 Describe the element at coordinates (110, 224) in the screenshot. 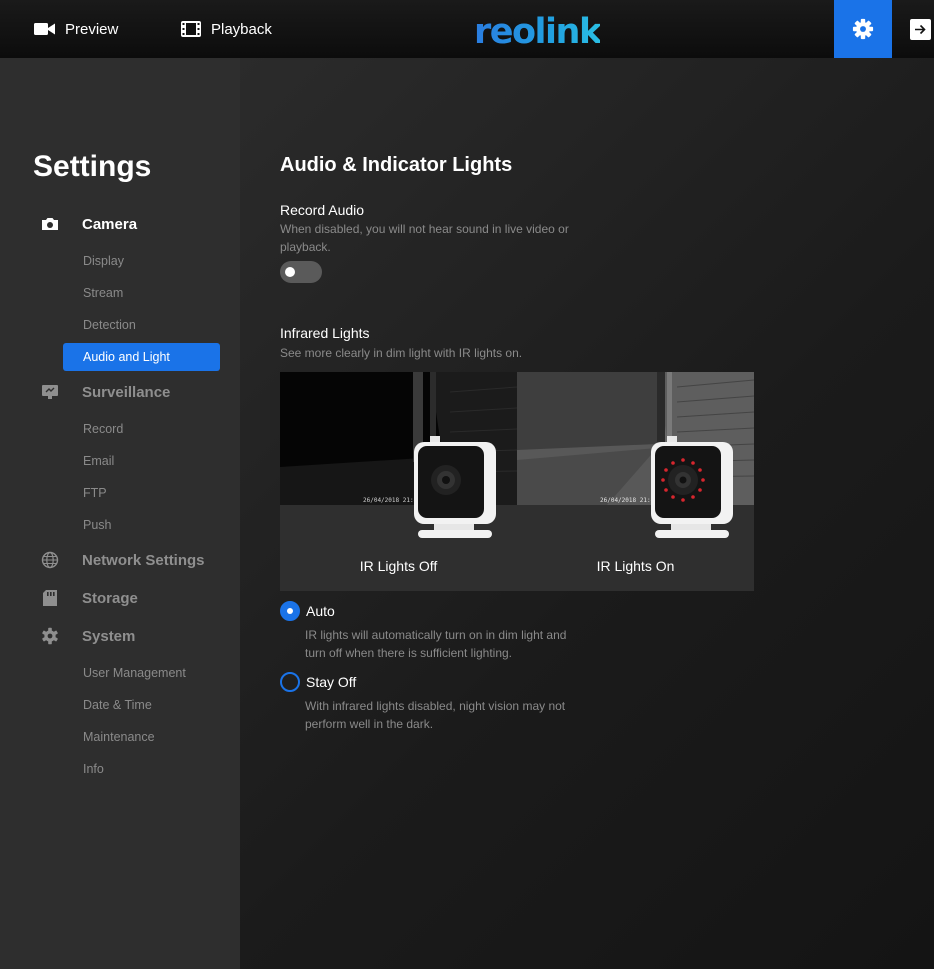

I see `sidebar-group-label: Camera` at that location.